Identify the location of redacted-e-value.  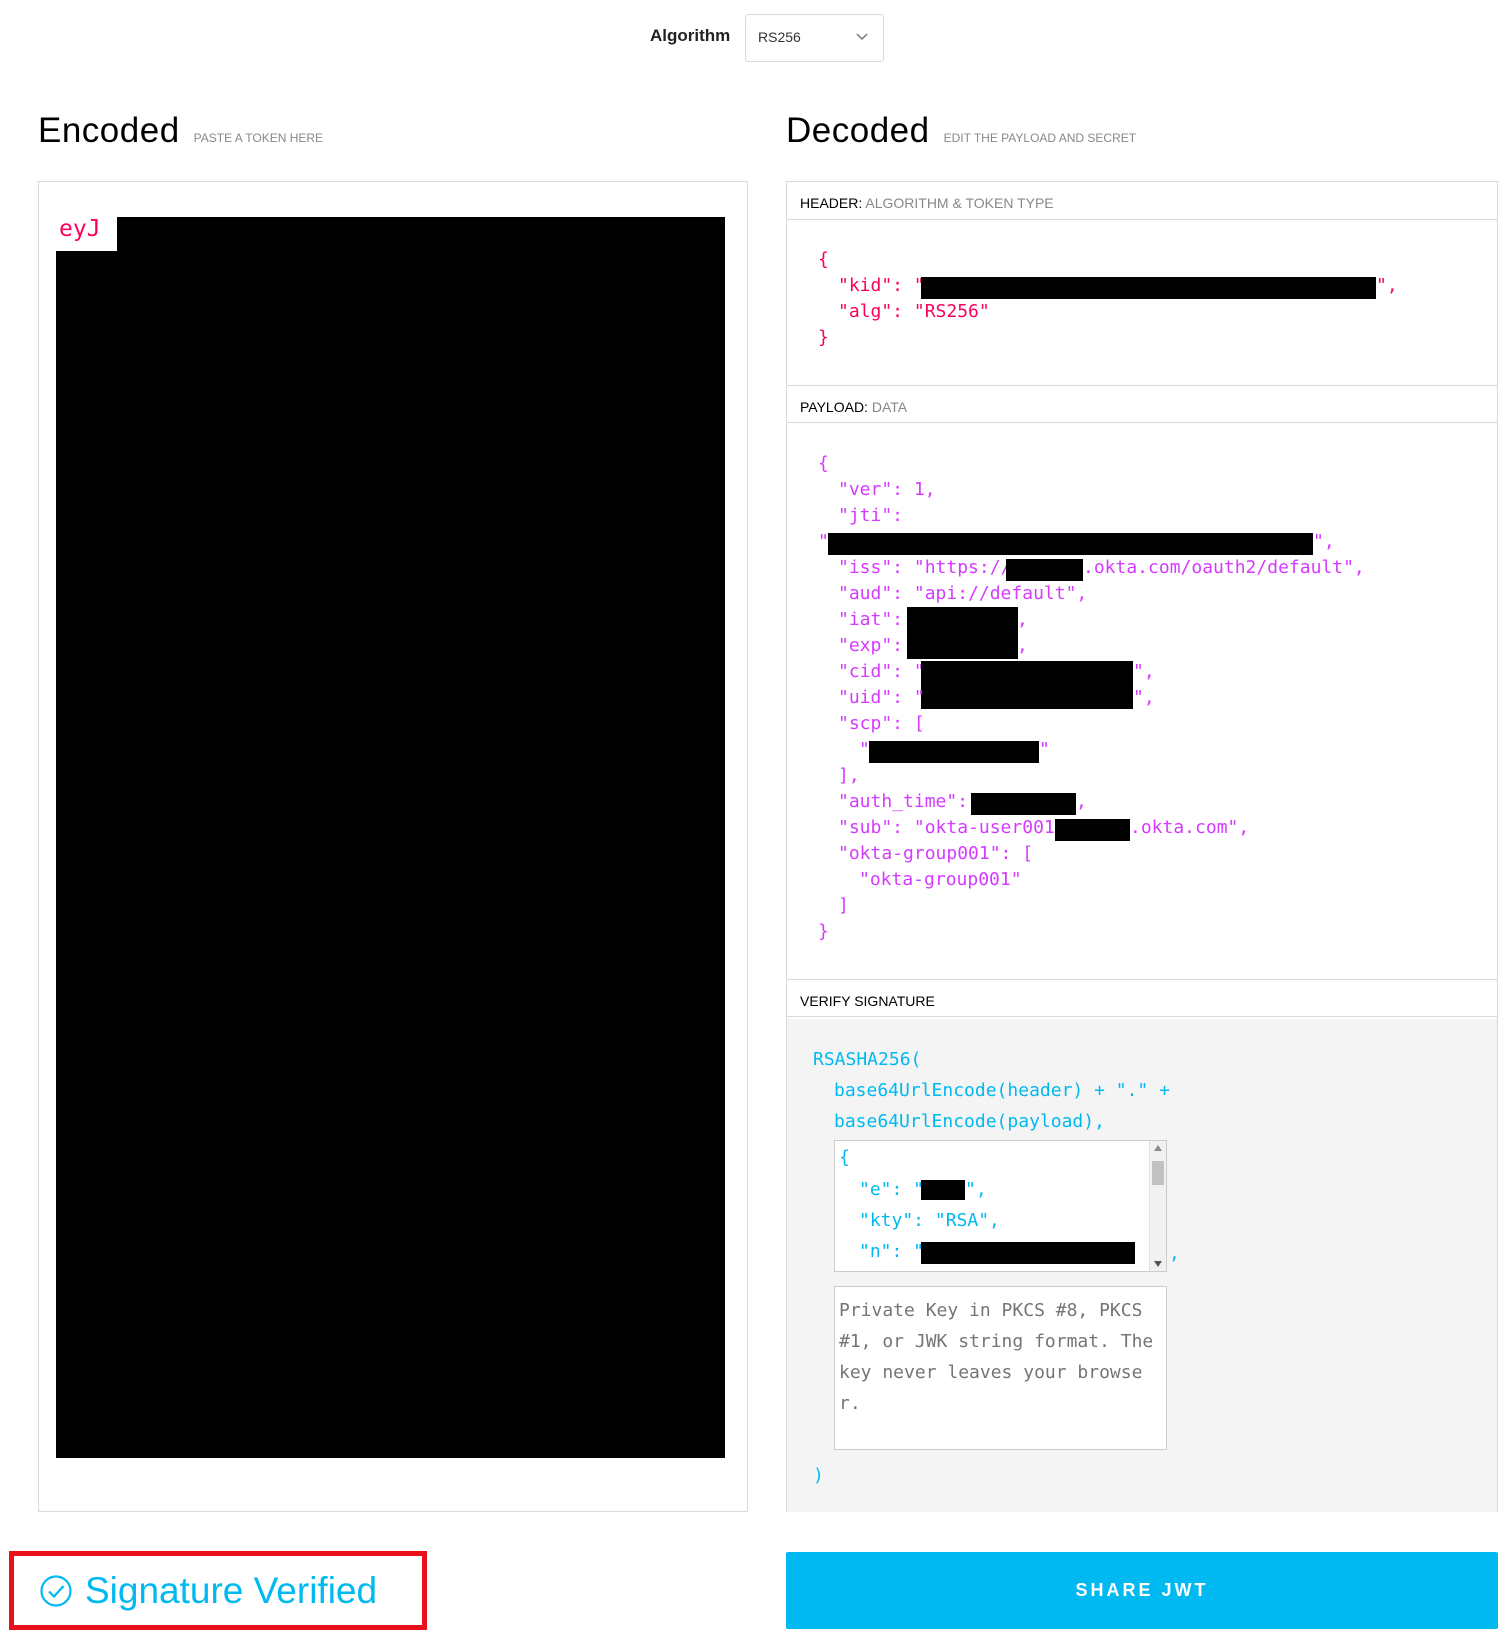
(943, 1190).